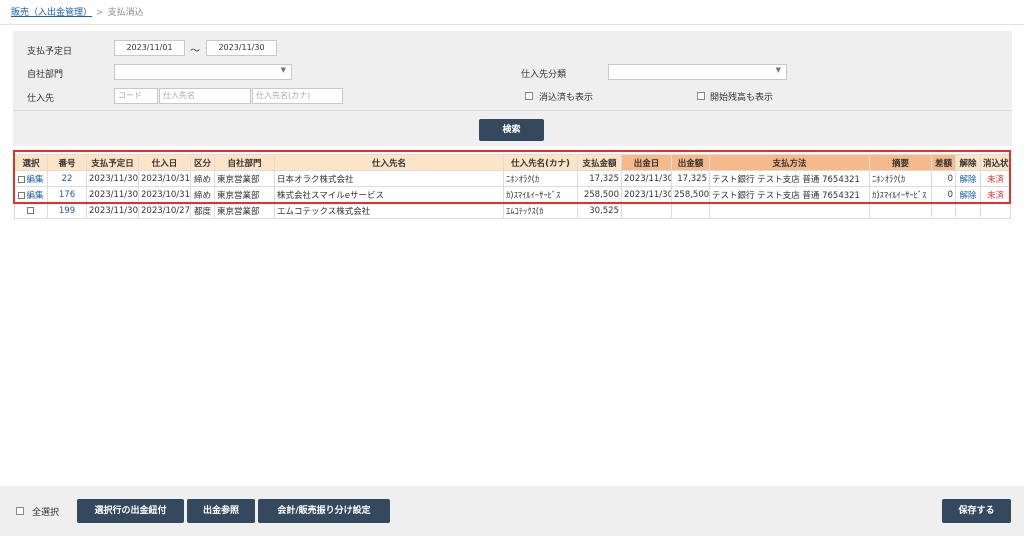  I want to click on row-status, so click(995, 210).